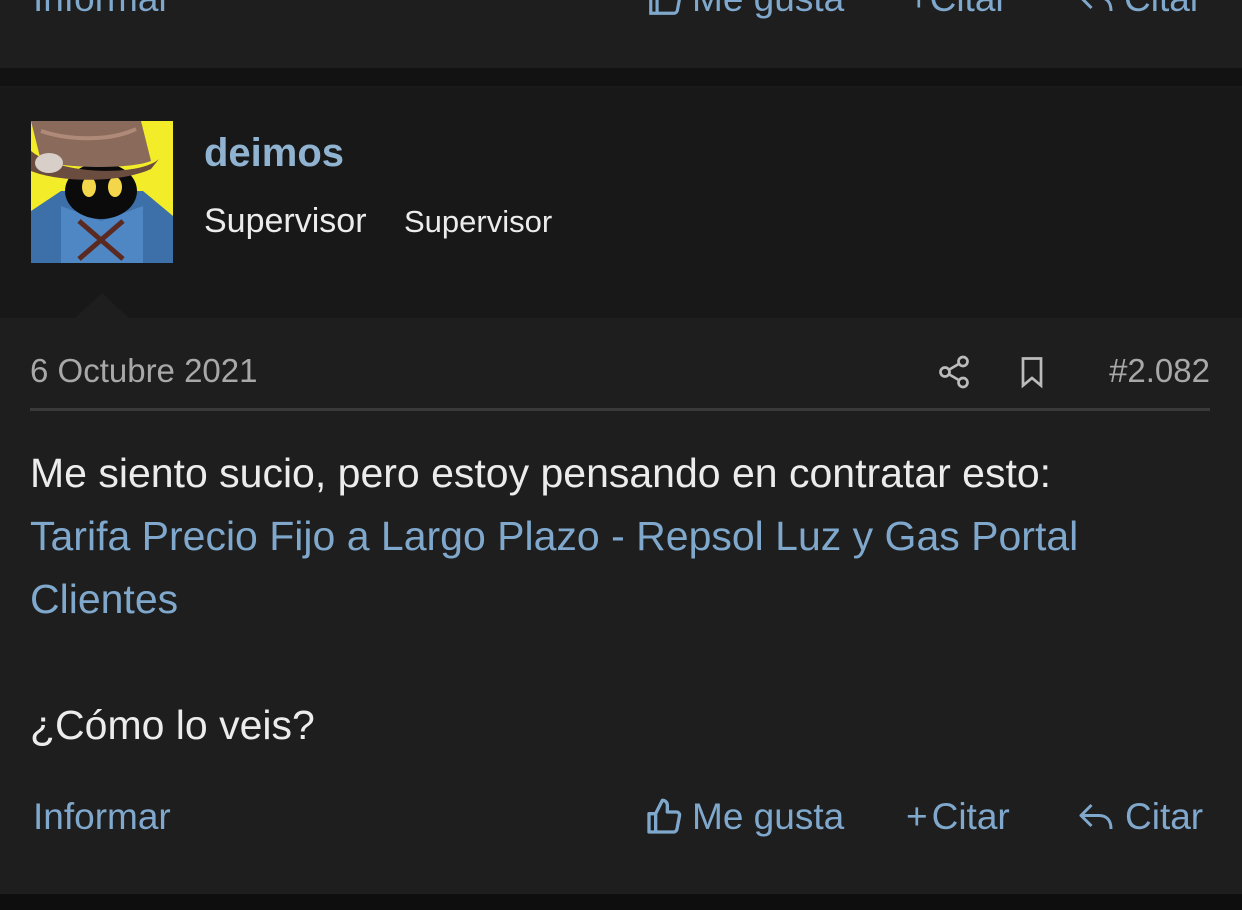  I want to click on prev-report-label: Informar, so click(102, 10).